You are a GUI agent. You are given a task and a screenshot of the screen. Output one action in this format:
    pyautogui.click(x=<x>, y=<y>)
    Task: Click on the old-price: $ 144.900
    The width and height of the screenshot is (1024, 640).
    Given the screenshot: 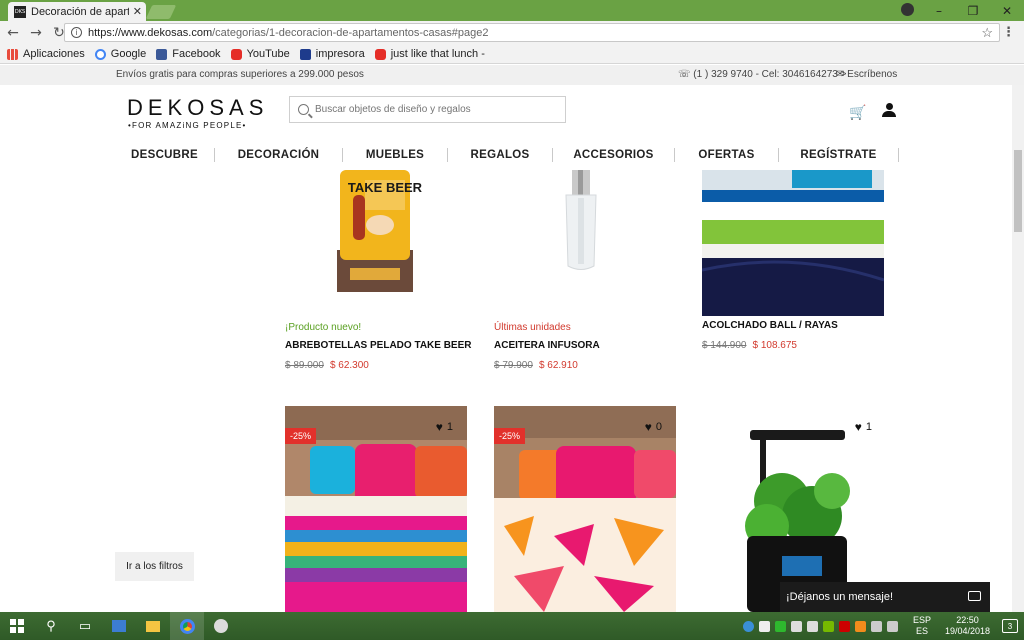 What is the action you would take?
    pyautogui.click(x=724, y=345)
    